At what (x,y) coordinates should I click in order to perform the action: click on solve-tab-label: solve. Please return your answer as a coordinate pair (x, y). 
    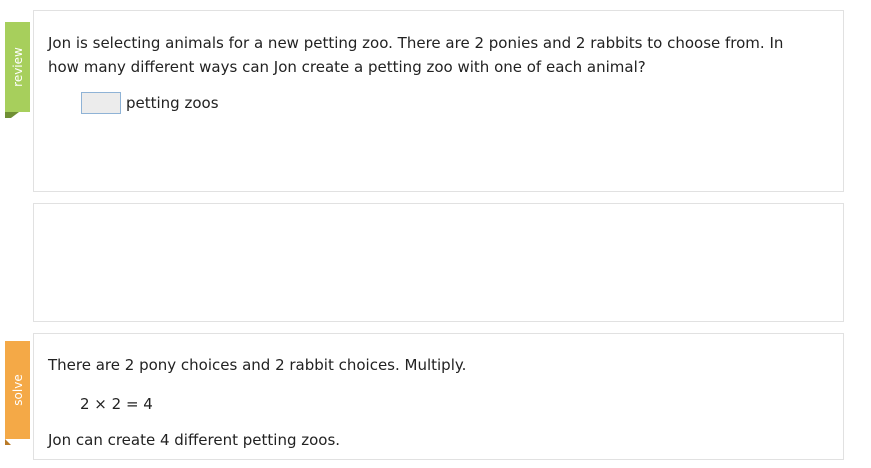
    Looking at the image, I should click on (17, 390).